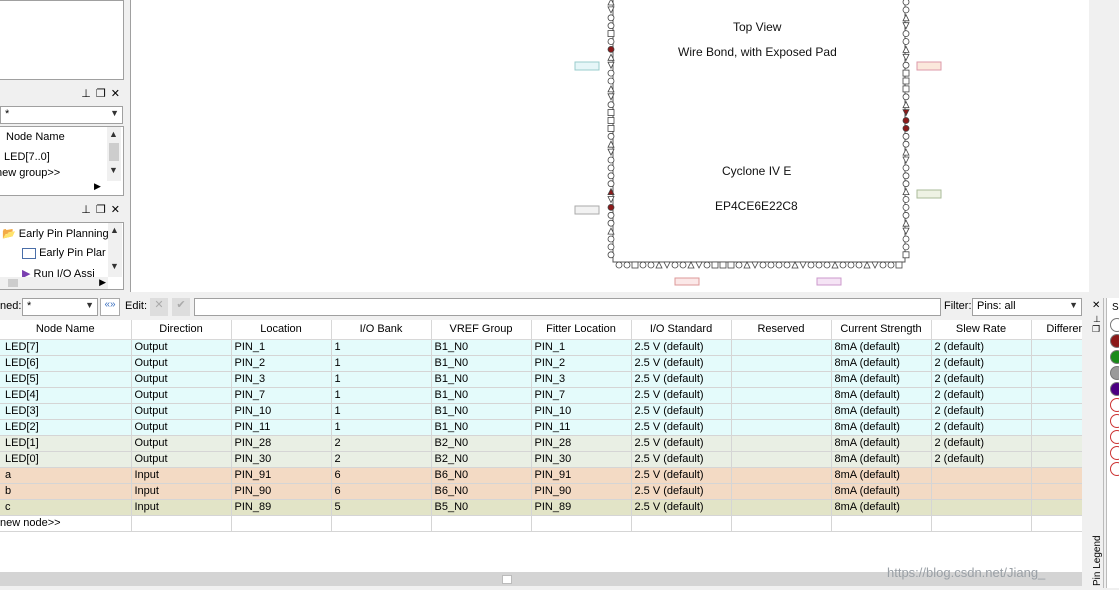 Image resolution: width=1119 pixels, height=590 pixels. I want to click on column-header: Current Strength, so click(881, 330).